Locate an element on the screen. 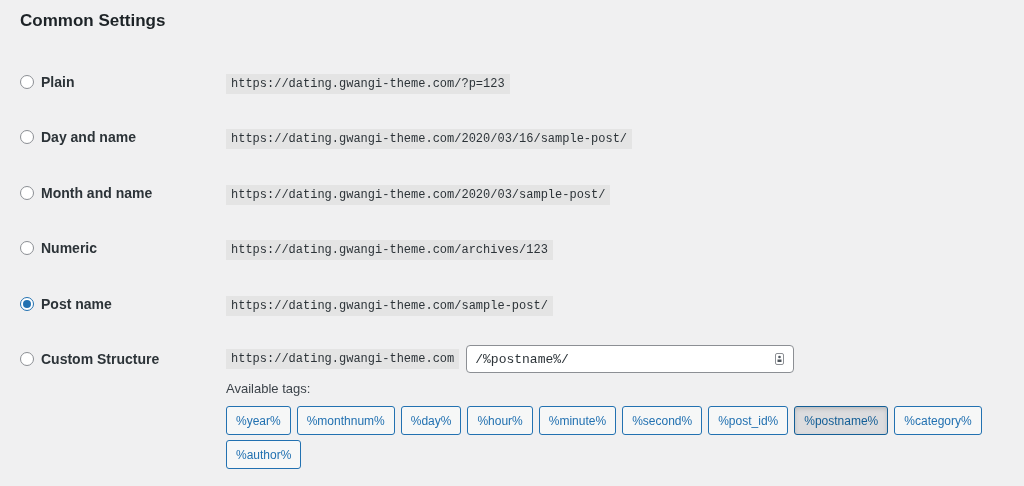  tag-button: %postname% is located at coordinates (841, 420).